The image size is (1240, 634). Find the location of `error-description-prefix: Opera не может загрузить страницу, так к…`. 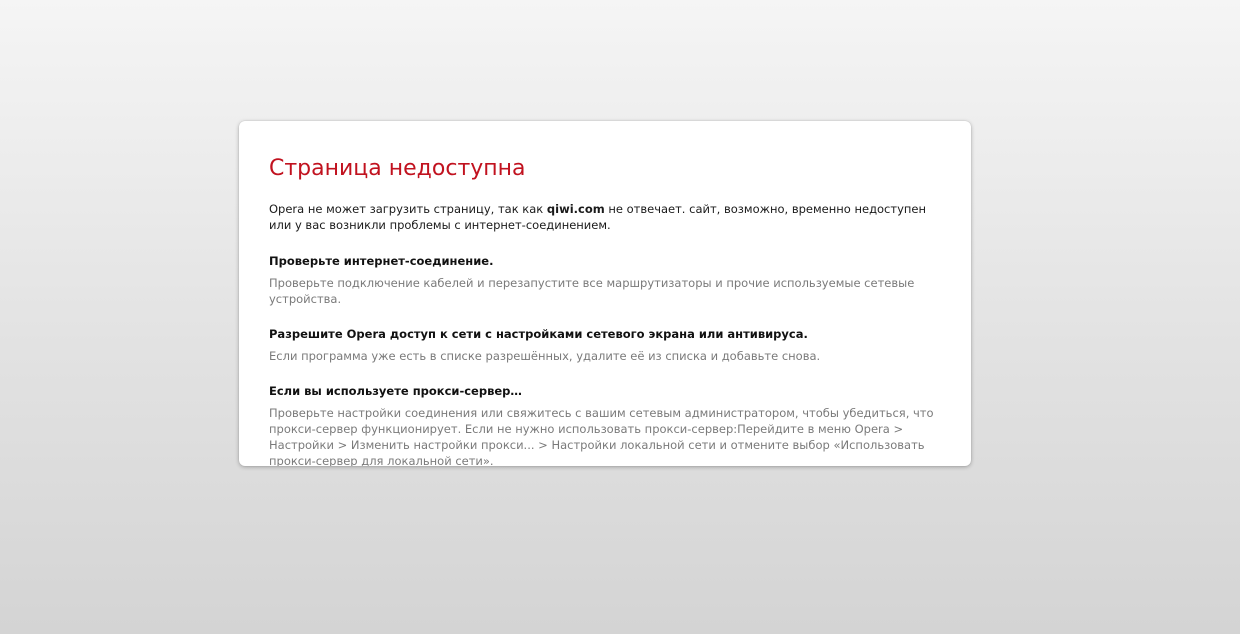

error-description-prefix: Opera не может загрузить страницу, так к… is located at coordinates (408, 209).